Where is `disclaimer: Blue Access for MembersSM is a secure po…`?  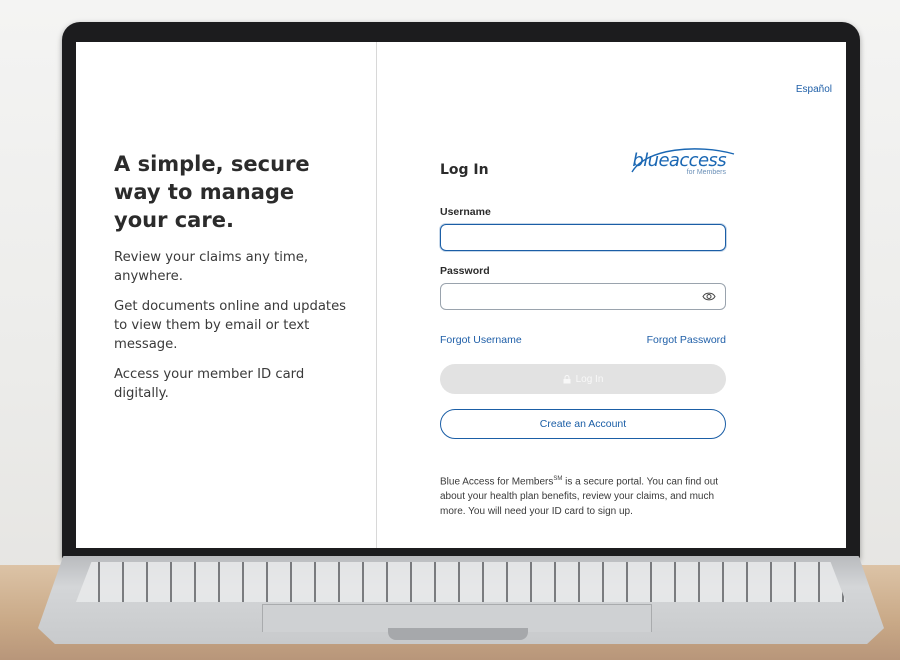 disclaimer: Blue Access for MembersSM is a secure po… is located at coordinates (583, 495).